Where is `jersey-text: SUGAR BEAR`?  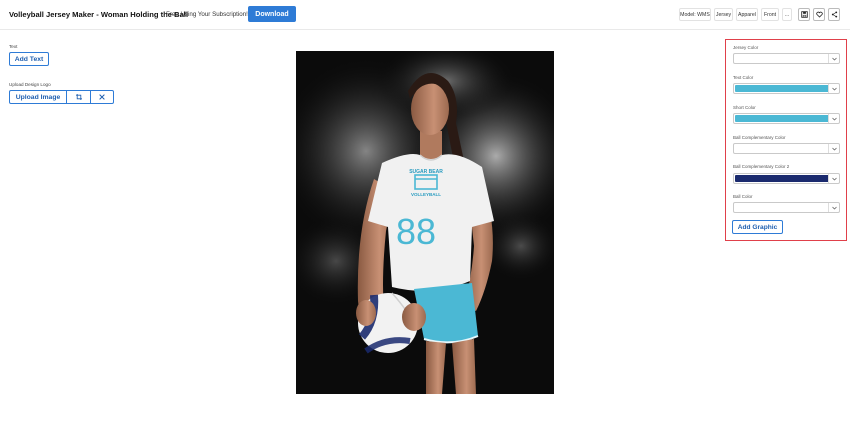 jersey-text: SUGAR BEAR is located at coordinates (426, 172).